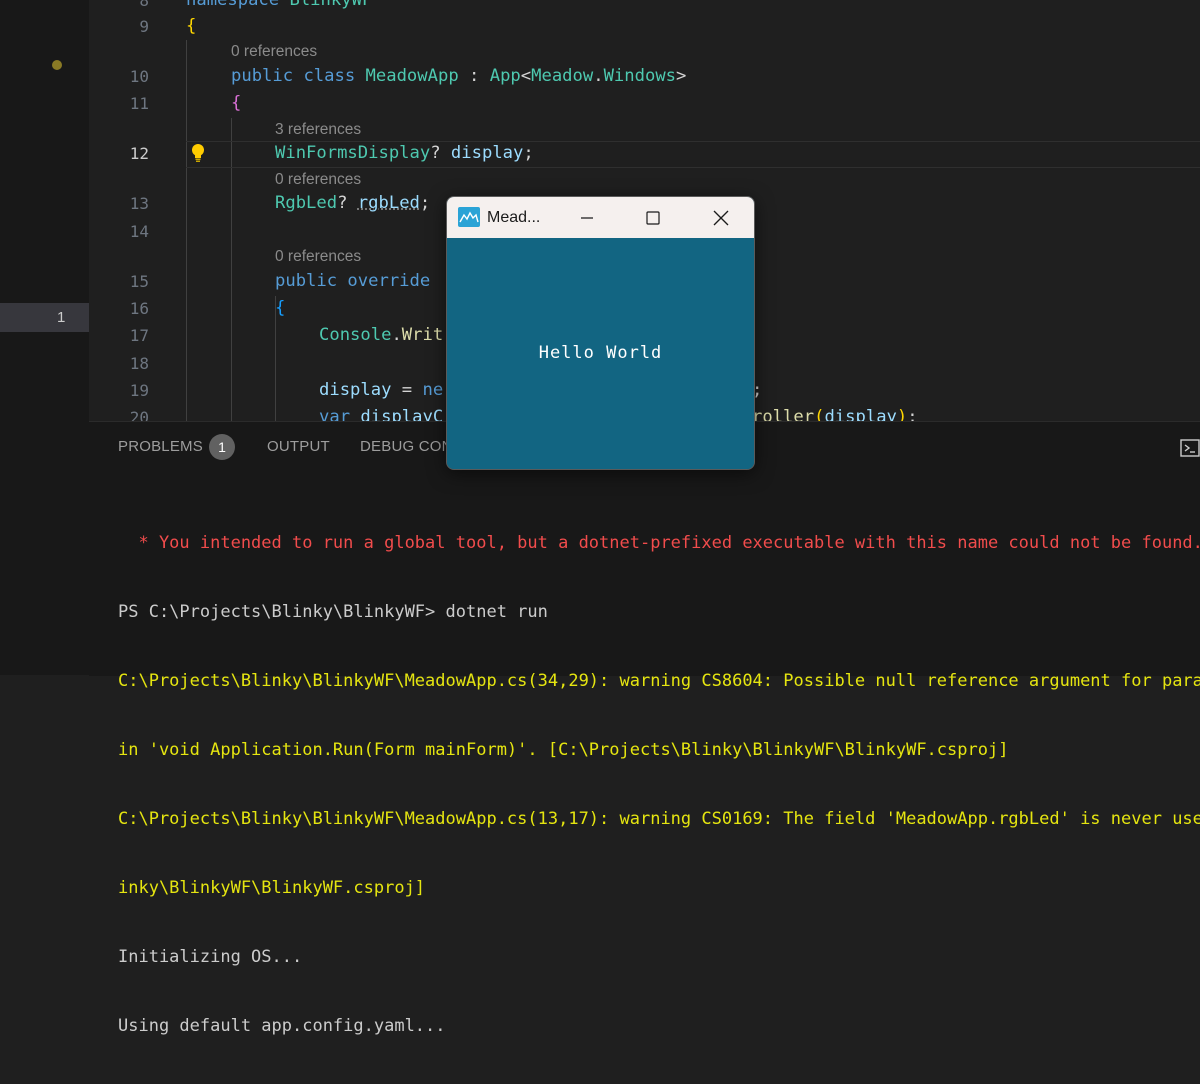 This screenshot has width=1200, height=1084. I want to click on maximize-icon, so click(653, 218).